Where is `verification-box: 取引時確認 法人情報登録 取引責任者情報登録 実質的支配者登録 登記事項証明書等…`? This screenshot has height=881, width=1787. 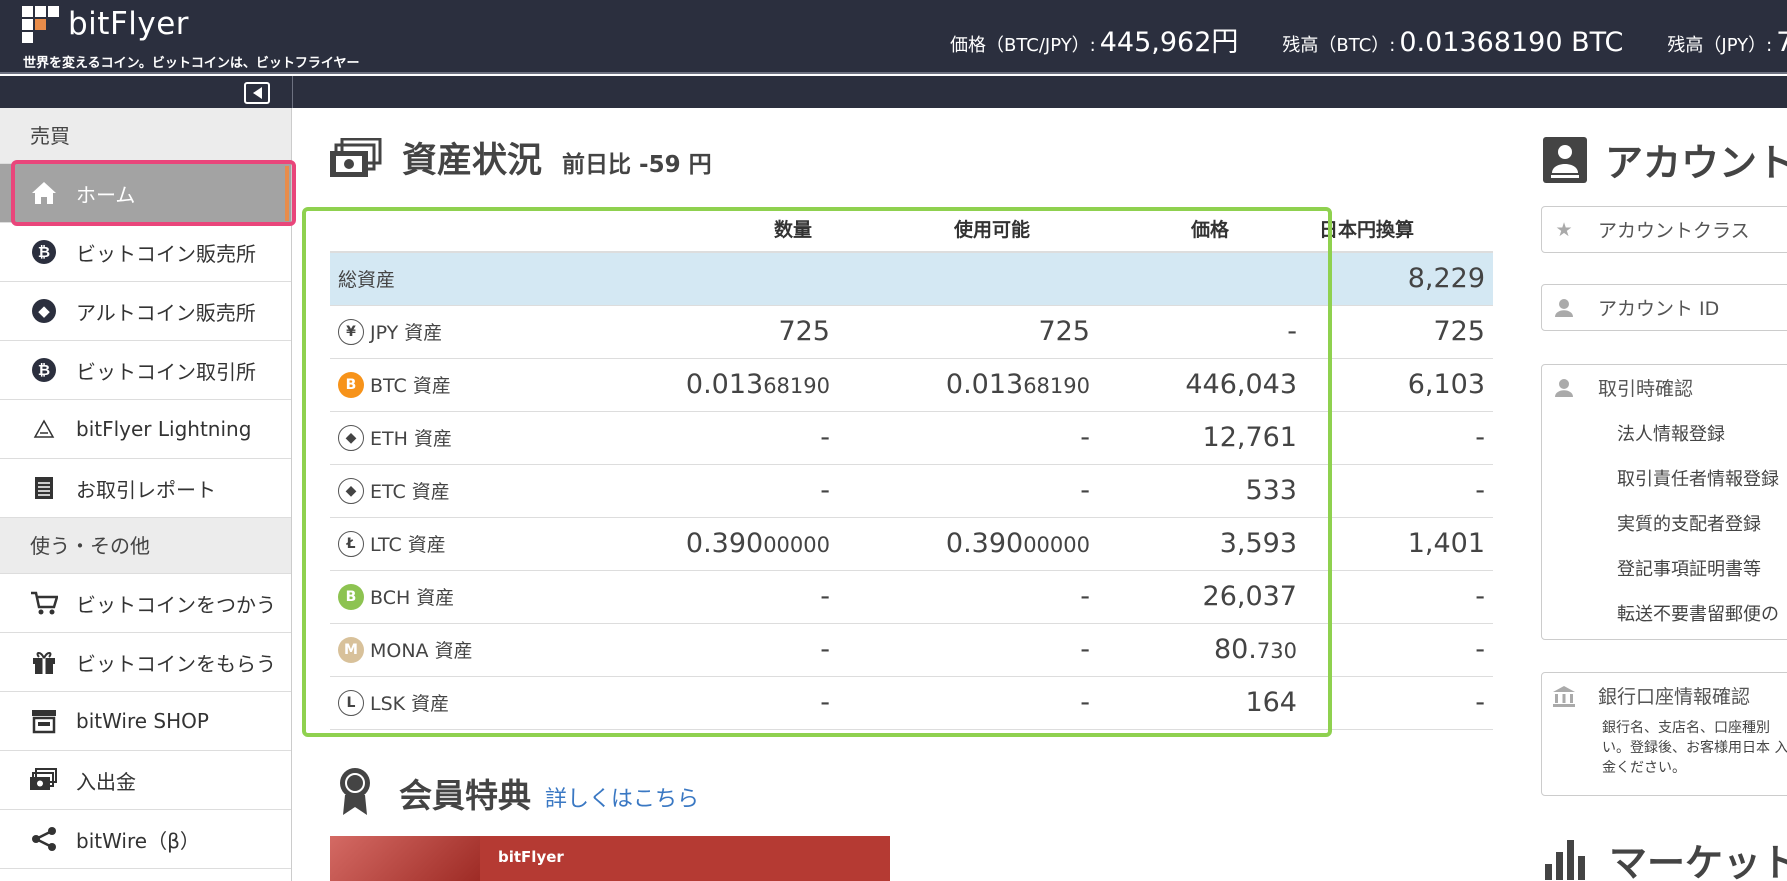
verification-box: 取引時確認 法人情報登録 取引責任者情報登録 実質的支配者登録 登記事項証明書等… is located at coordinates (1664, 502).